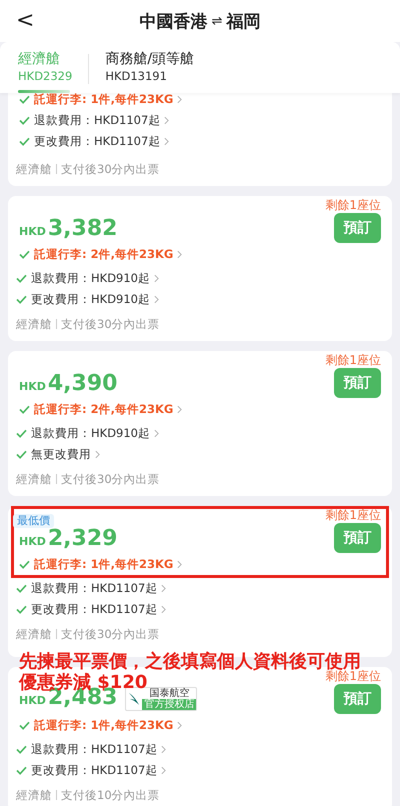  What do you see at coordinates (110, 795) in the screenshot?
I see `ticketing-note: 支付後10分內出票` at bounding box center [110, 795].